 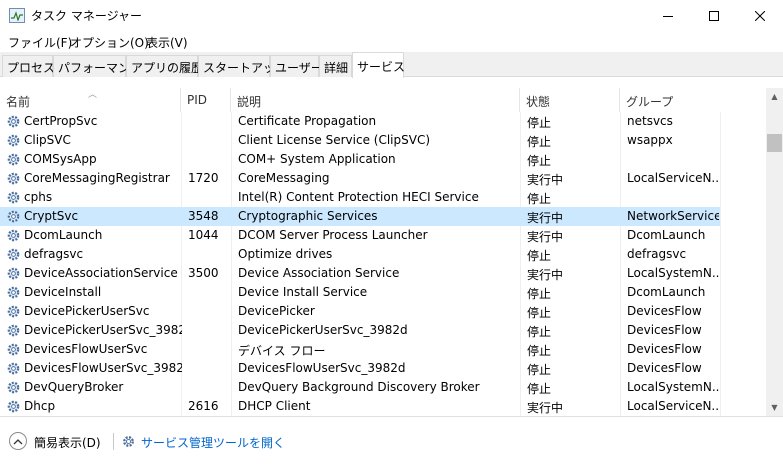 I want to click on tab-bar: プロセス パフォーマンス アプリの履歴 スタートアップ ユーザー 詳細 サービス, so click(x=391, y=65).